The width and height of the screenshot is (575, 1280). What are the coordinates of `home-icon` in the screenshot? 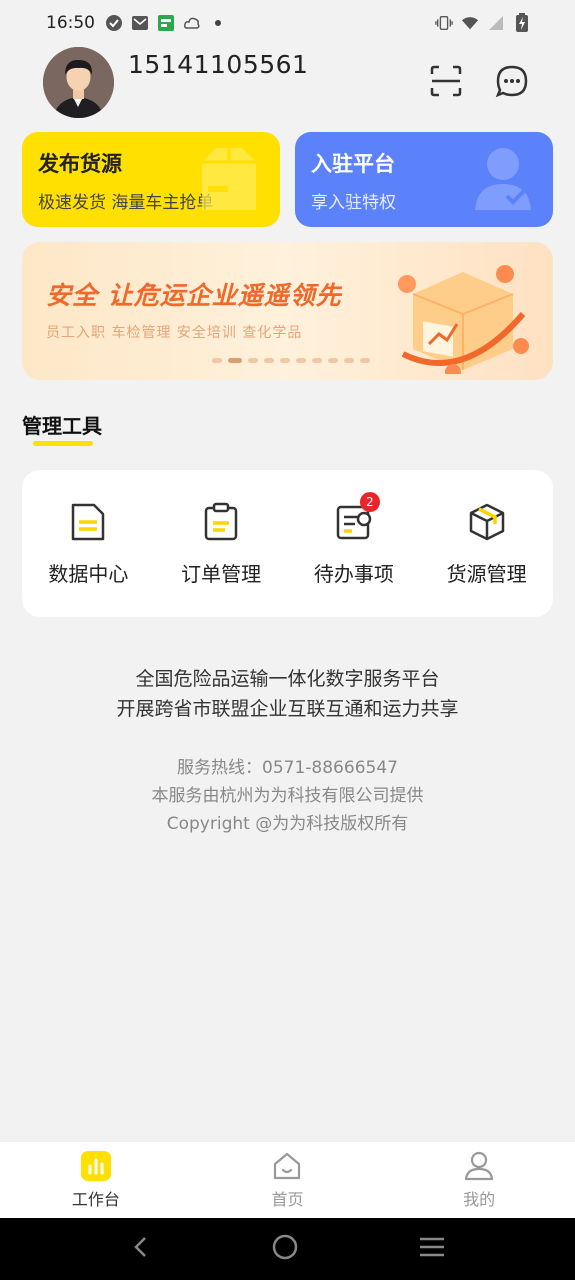 It's located at (287, 1166).